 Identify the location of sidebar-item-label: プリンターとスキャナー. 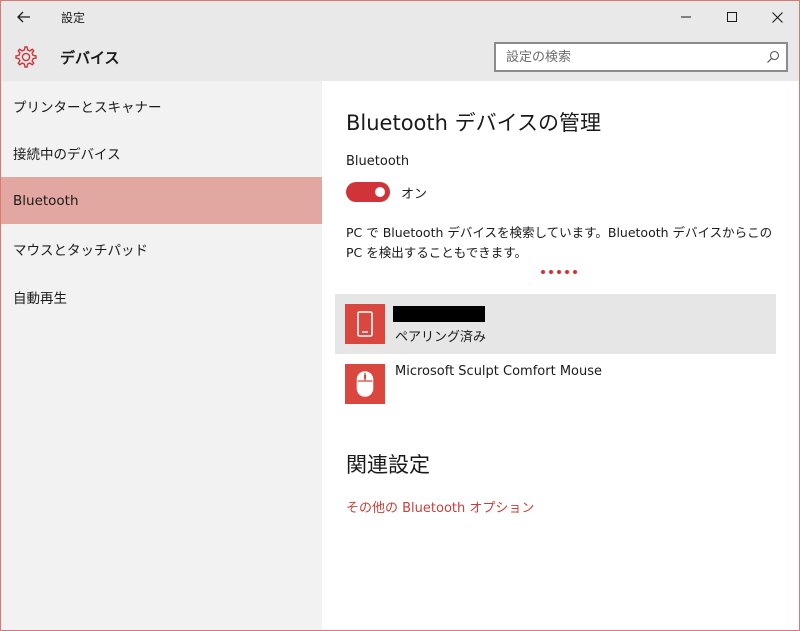
(87, 107).